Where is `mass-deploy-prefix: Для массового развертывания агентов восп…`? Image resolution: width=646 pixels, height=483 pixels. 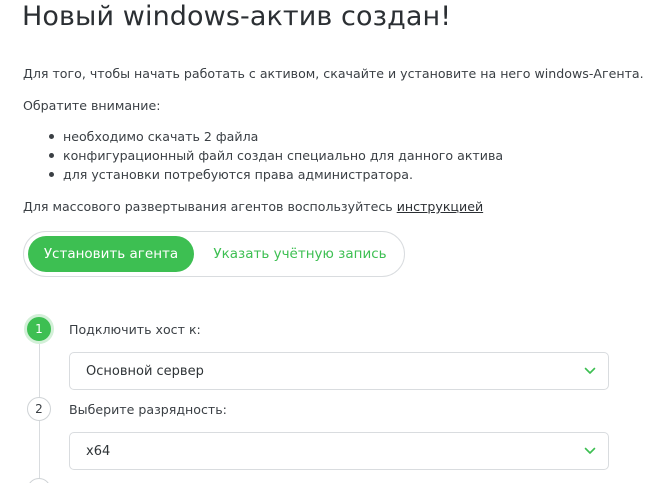
mass-deploy-prefix: Для массового развертывания агентов восп… is located at coordinates (210, 206).